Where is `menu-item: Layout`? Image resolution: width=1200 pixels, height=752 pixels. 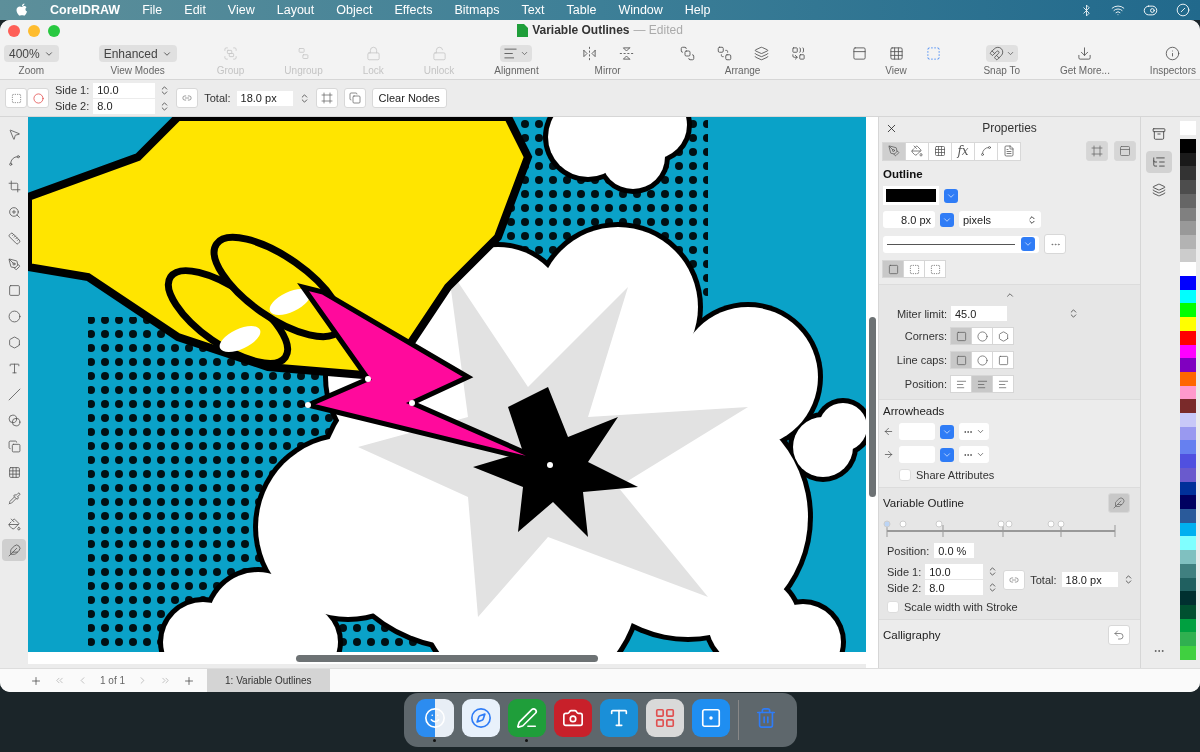
menu-item: Layout is located at coordinates (295, 10).